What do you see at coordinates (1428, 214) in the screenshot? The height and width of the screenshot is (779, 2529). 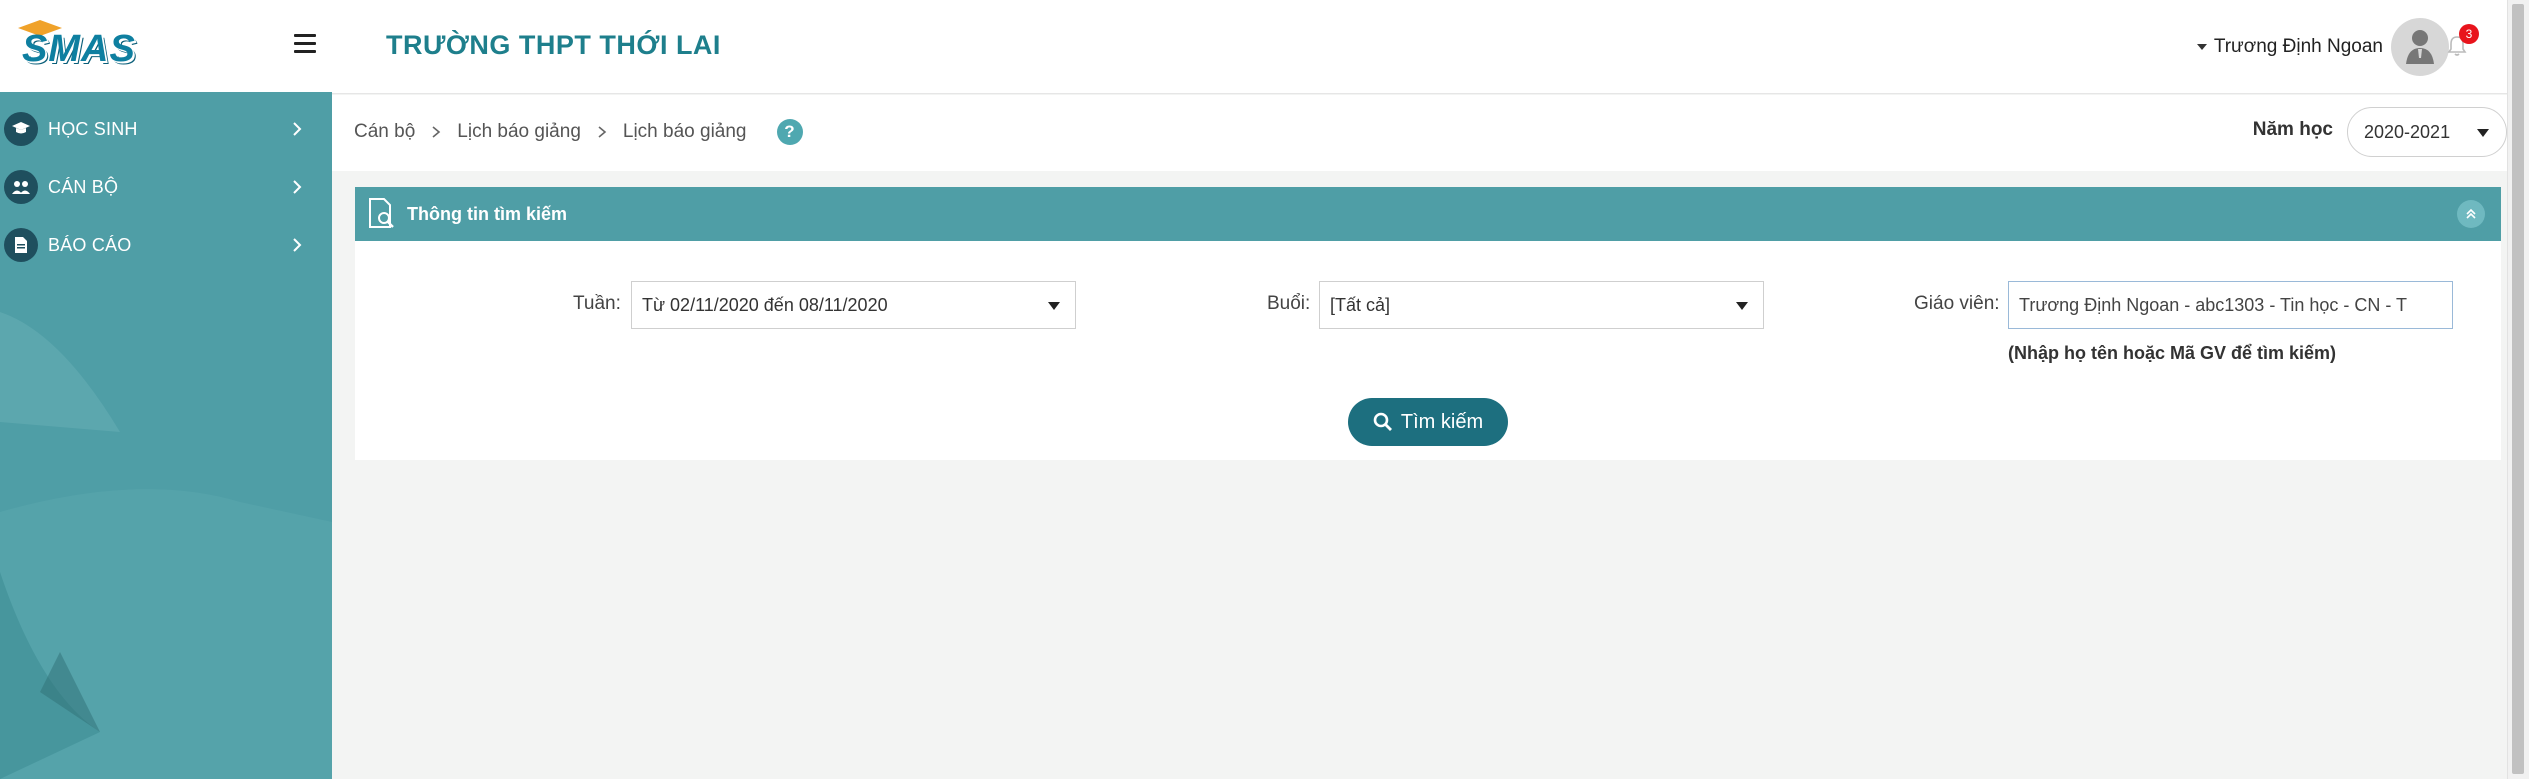 I see `search-panel-header: Thông tin tìm kiếm` at bounding box center [1428, 214].